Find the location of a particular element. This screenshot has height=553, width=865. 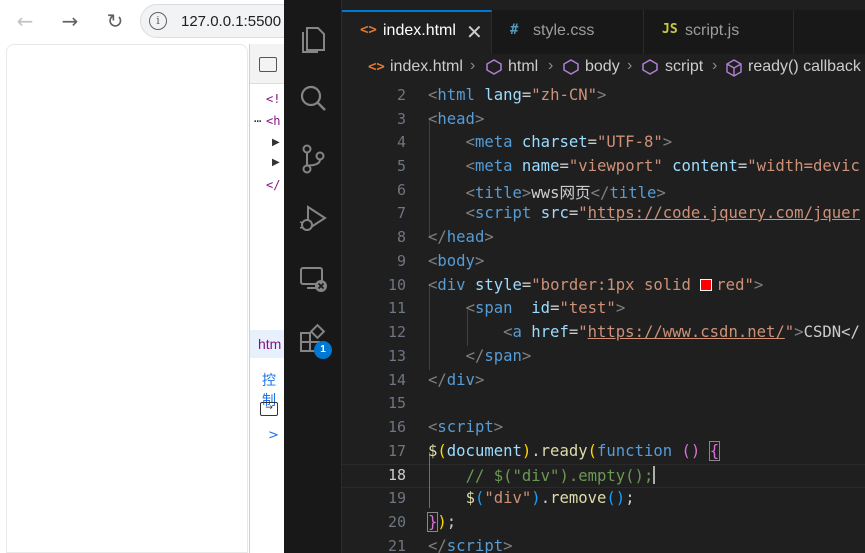

line-number: 20 is located at coordinates (396, 522).